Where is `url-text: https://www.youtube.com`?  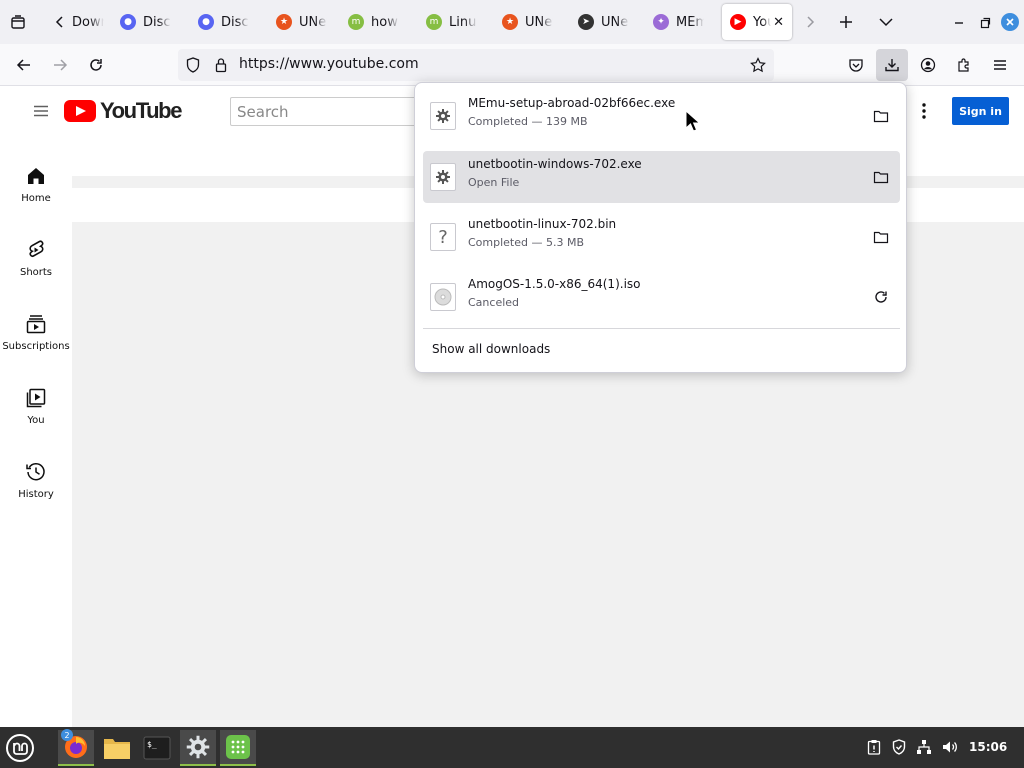 url-text: https://www.youtube.com is located at coordinates (329, 64).